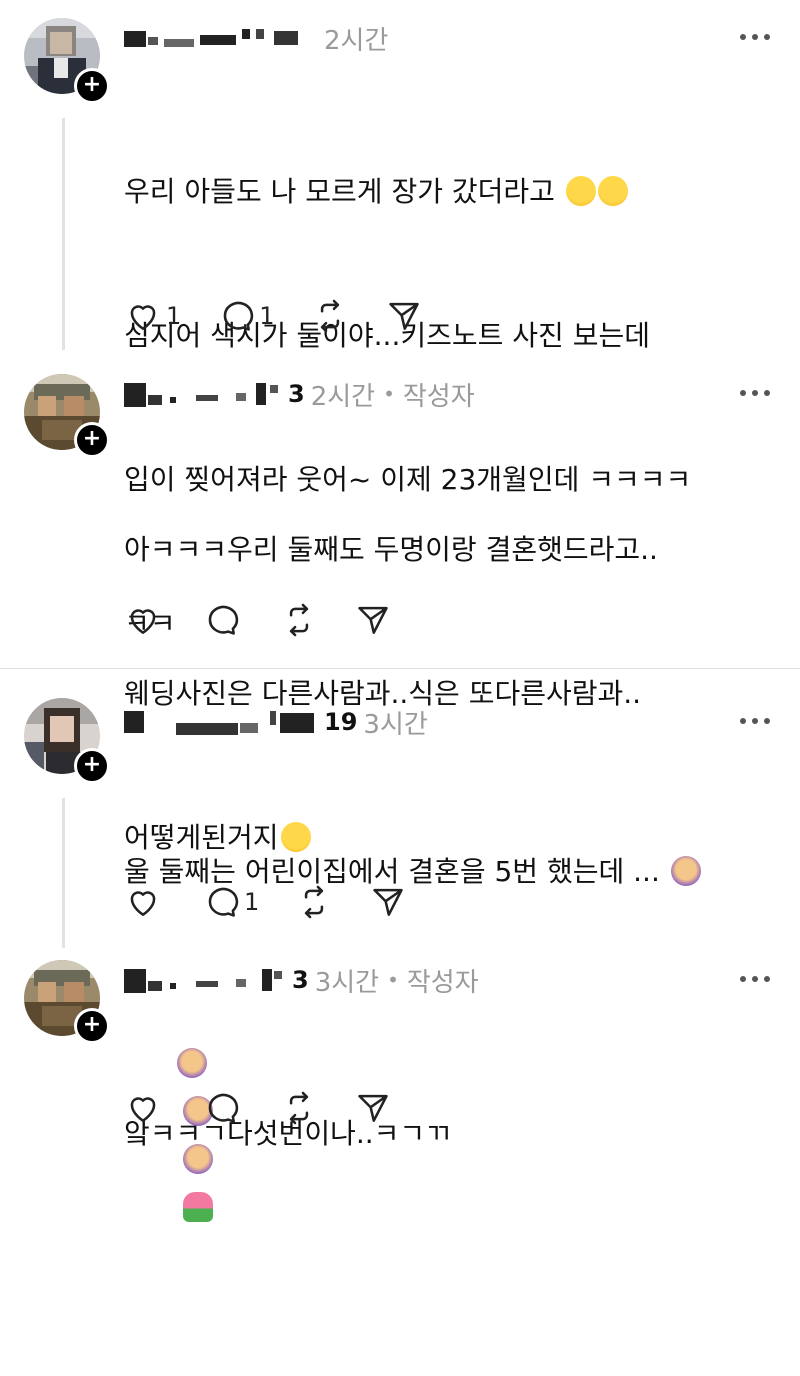  What do you see at coordinates (391, 549) in the screenshot?
I see `post-text-line: 아ㅋㅋㅋ우리 둘째도 두명이랑 결혼햇드라고..` at bounding box center [391, 549].